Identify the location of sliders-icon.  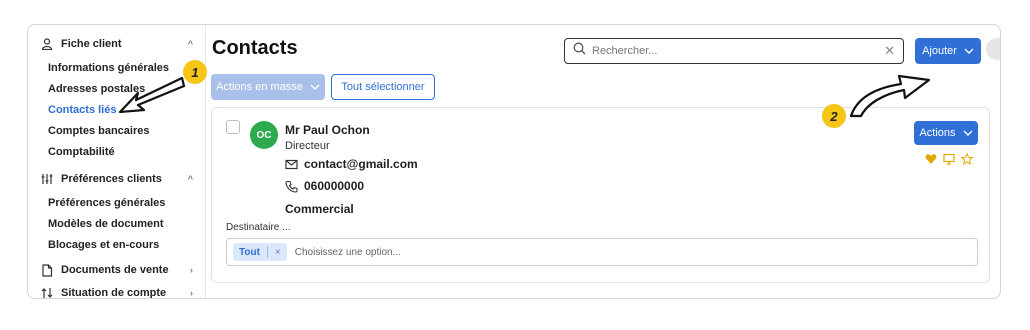
(47, 179).